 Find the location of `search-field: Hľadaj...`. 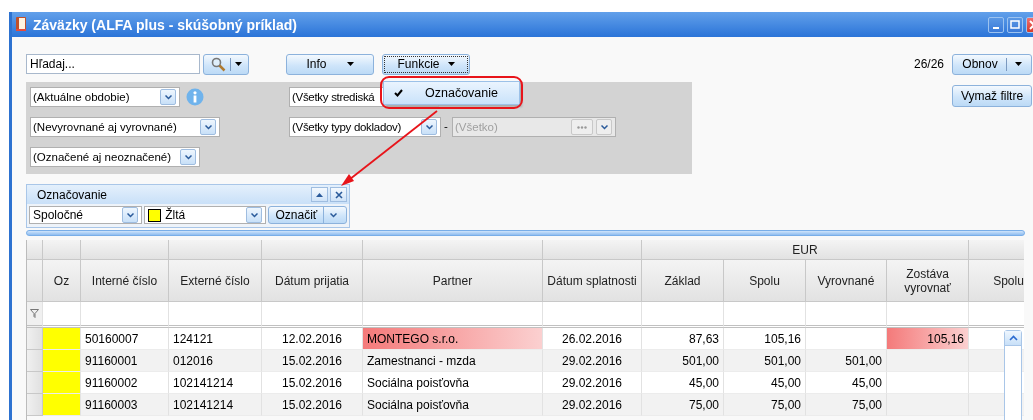

search-field: Hľadaj... is located at coordinates (113, 64).